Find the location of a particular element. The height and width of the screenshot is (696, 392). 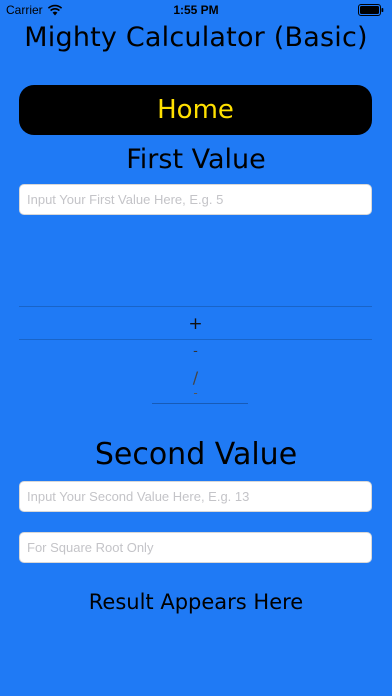

status-bar: Carrier 1:55 PM is located at coordinates (196, 10).